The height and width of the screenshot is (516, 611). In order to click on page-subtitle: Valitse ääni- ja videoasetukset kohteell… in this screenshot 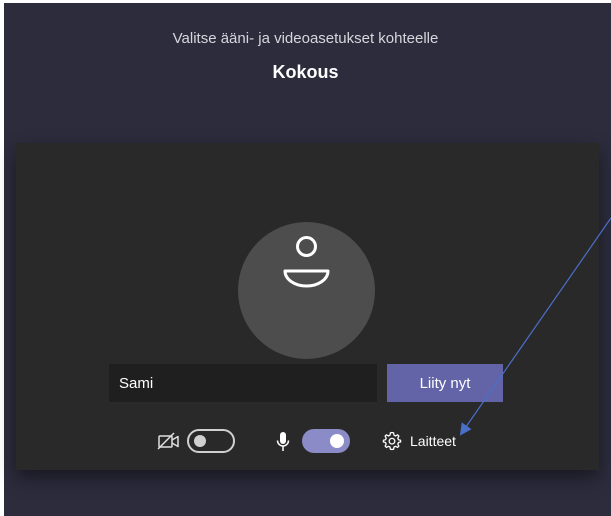, I will do `click(305, 38)`.